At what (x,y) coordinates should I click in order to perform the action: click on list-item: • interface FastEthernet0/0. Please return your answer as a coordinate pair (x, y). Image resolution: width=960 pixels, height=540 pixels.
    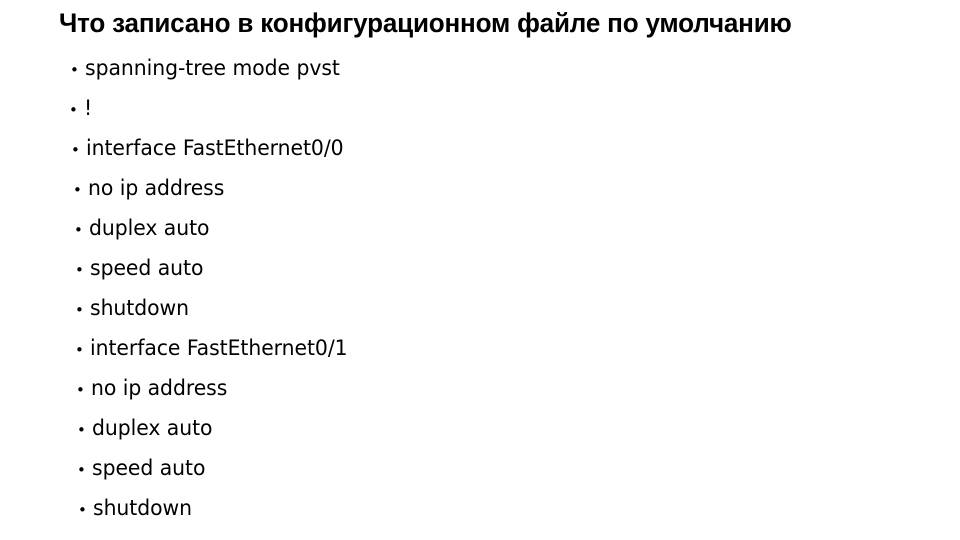
    Looking at the image, I should click on (480, 148).